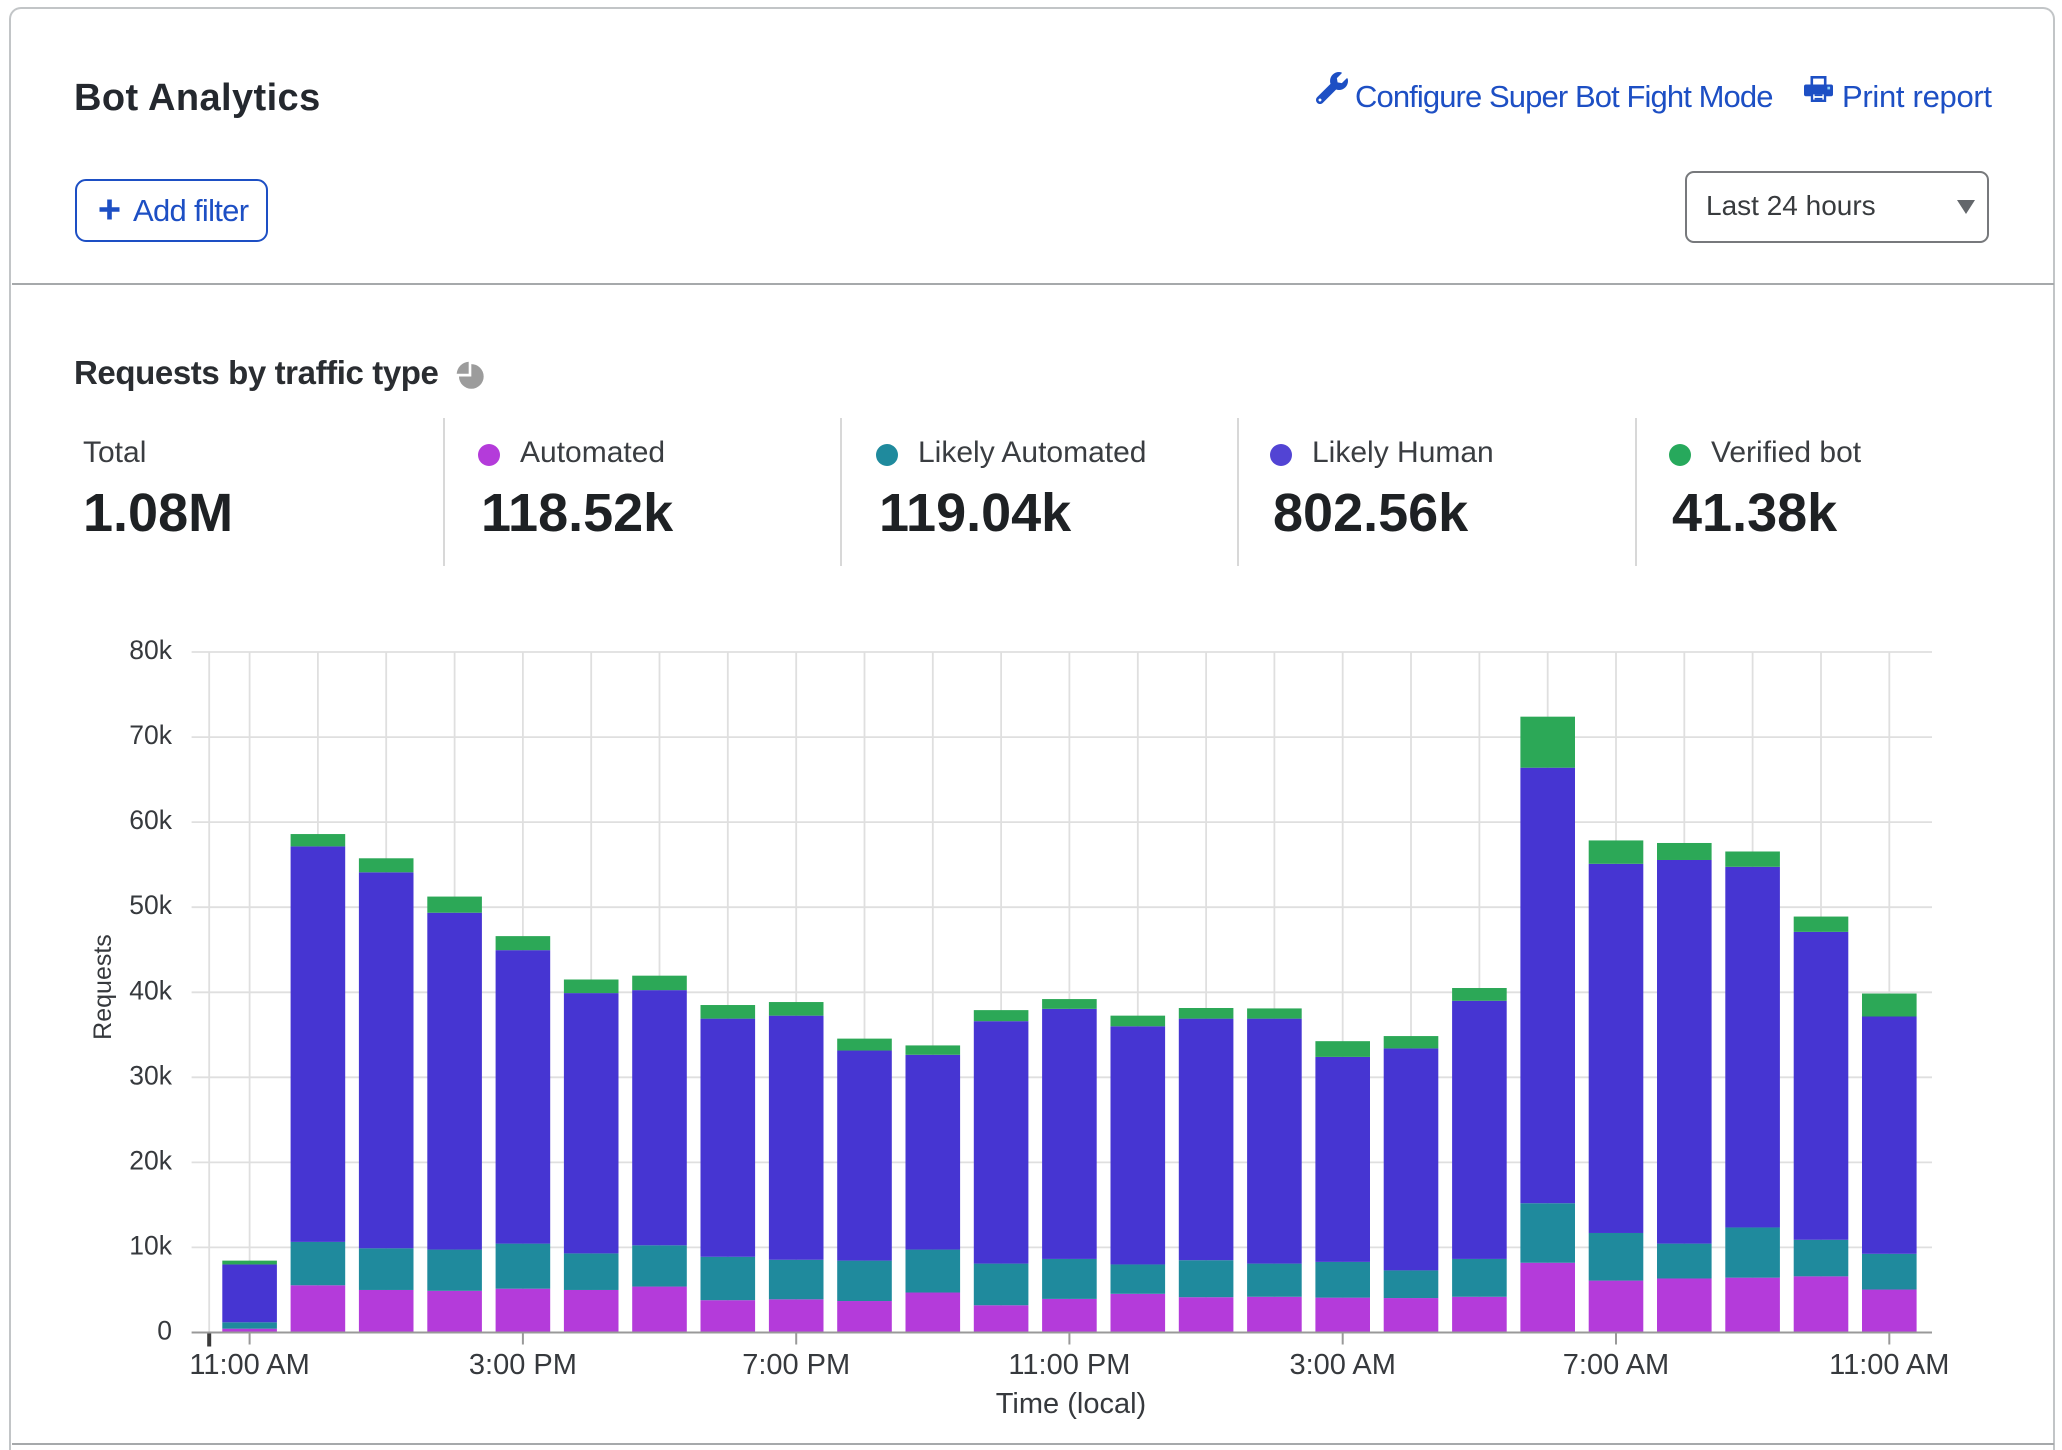  What do you see at coordinates (103, 987) in the screenshot?
I see `svg-text: Requests` at bounding box center [103, 987].